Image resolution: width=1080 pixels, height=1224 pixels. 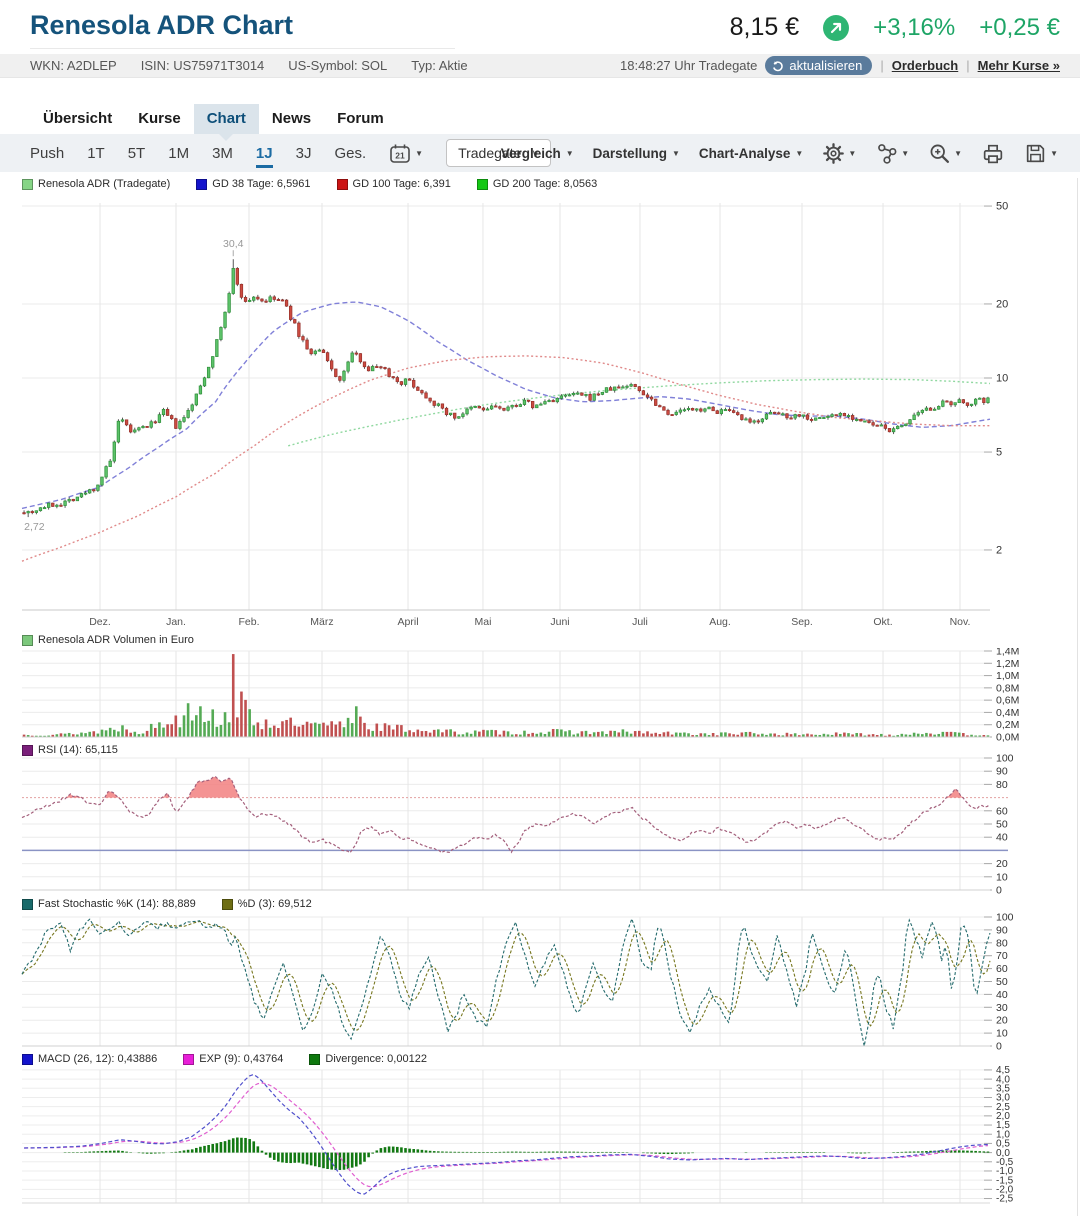 What do you see at coordinates (77, 119) in the screenshot?
I see `tab-uebersicht: Übersicht` at bounding box center [77, 119].